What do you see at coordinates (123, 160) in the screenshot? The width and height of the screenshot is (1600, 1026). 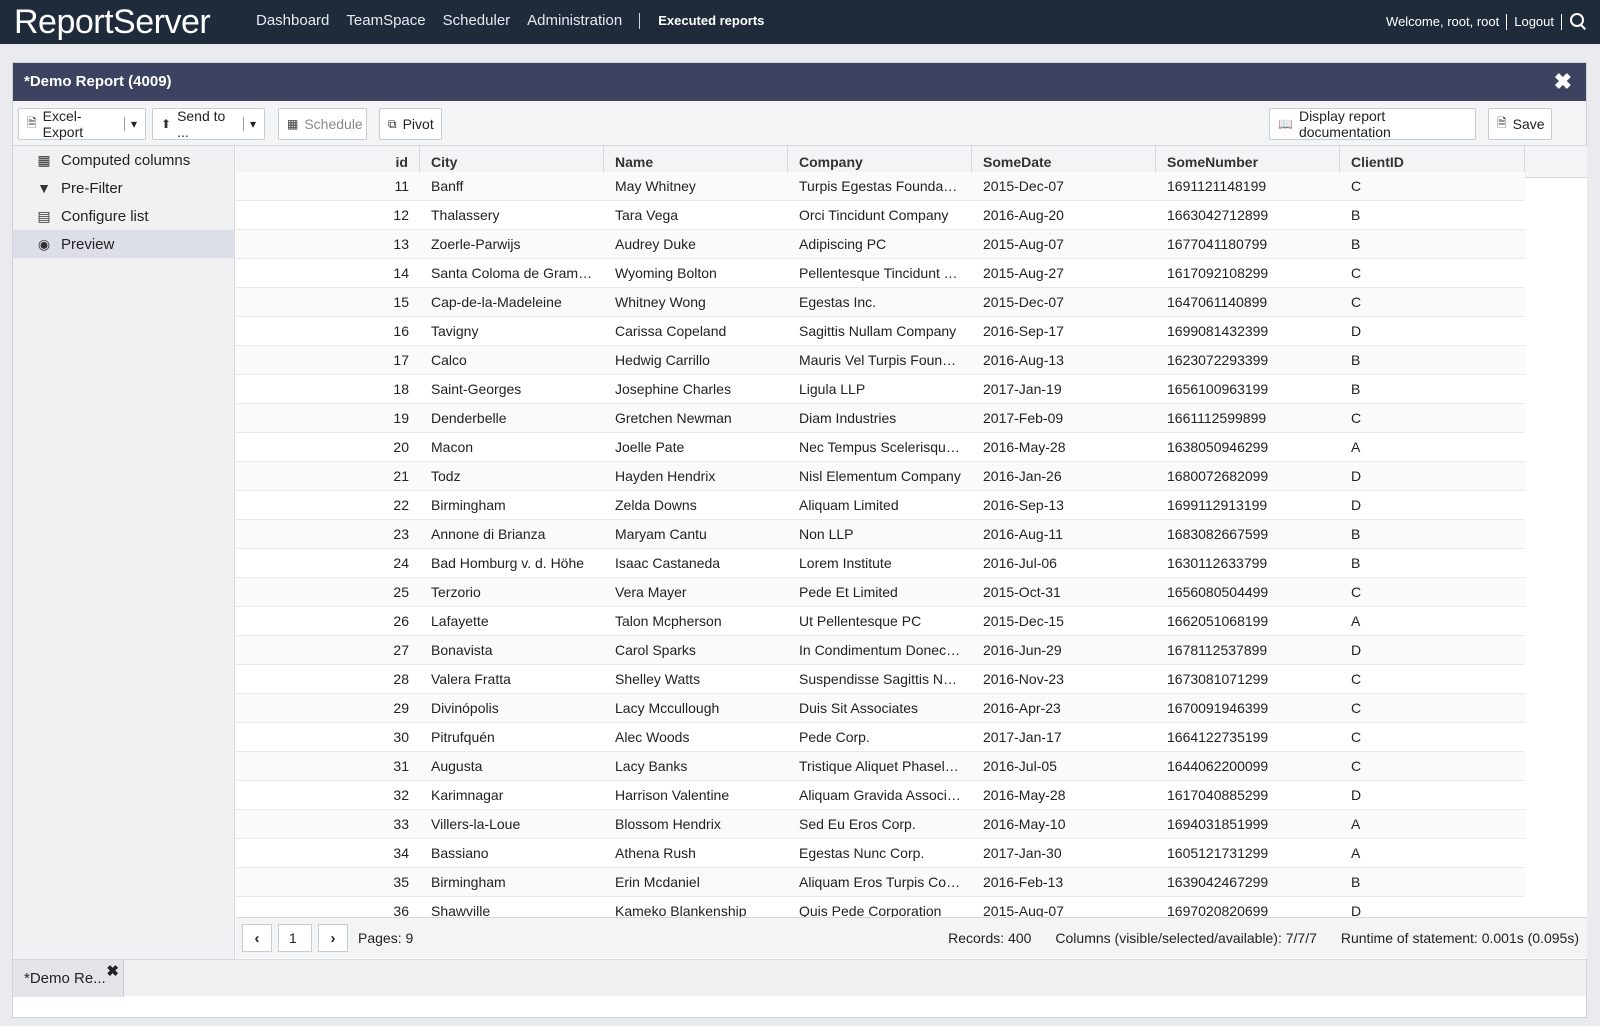 I see `sidebar-item-computed-columns: ▦ Computed columns` at bounding box center [123, 160].